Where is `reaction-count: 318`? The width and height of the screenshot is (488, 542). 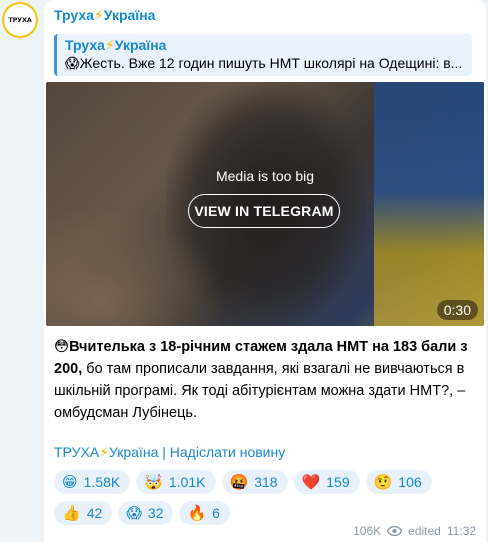 reaction-count: 318 is located at coordinates (266, 482).